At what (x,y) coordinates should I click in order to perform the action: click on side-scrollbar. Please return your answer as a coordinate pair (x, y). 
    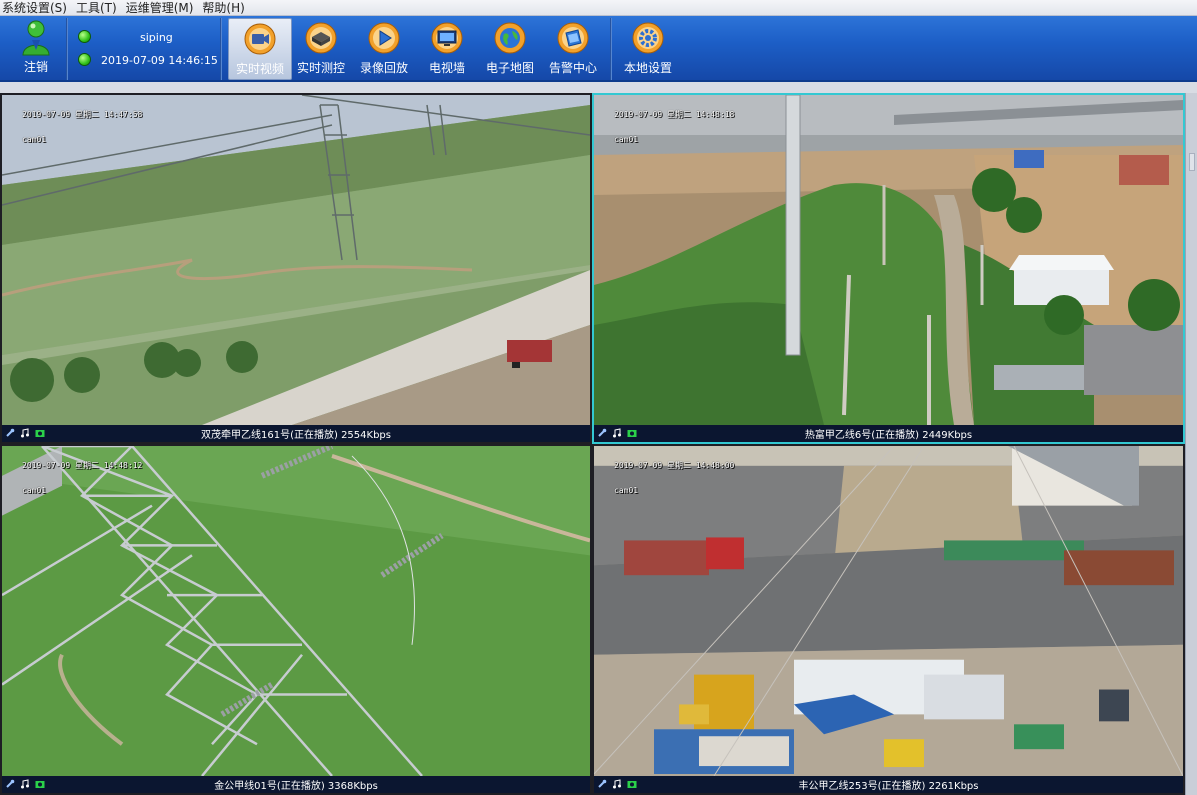
    Looking at the image, I should click on (1191, 444).